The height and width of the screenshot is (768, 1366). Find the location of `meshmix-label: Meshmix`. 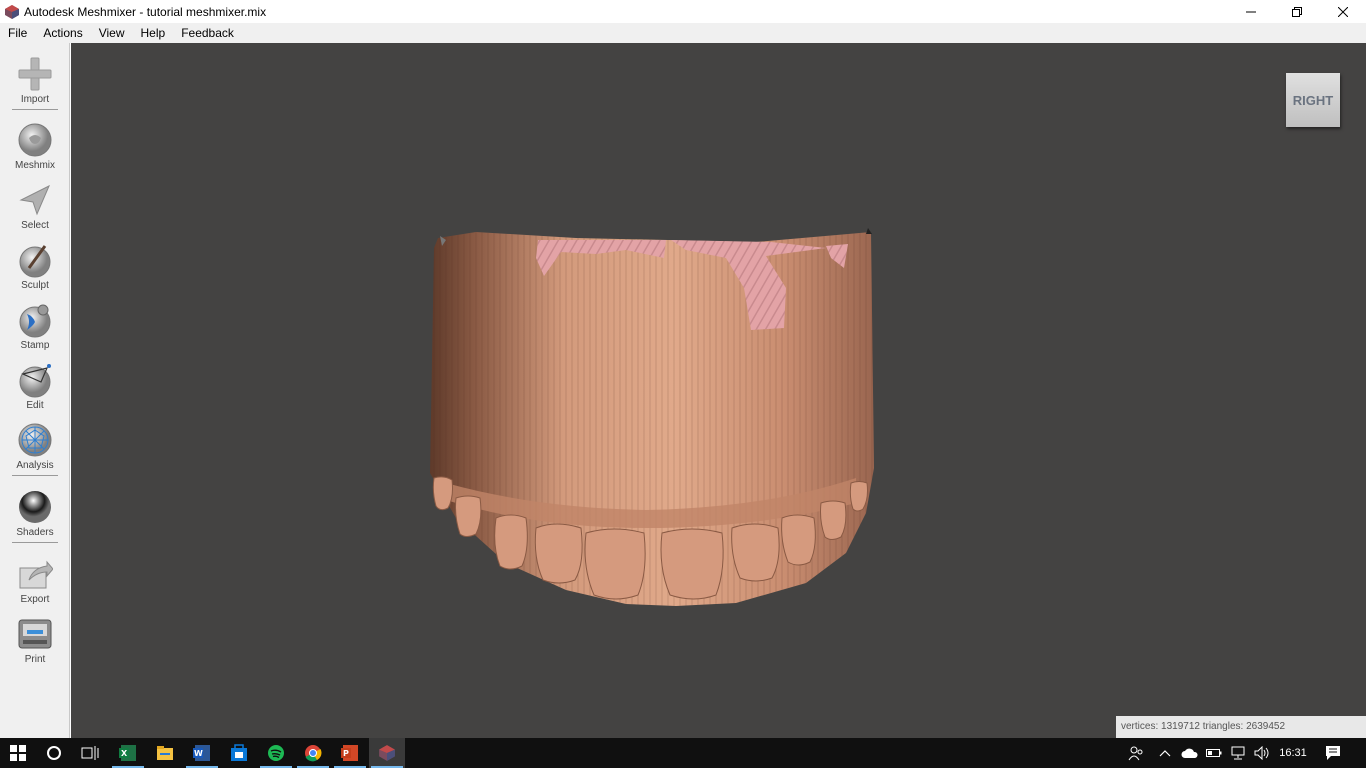

meshmix-label: Meshmix is located at coordinates (34, 165).